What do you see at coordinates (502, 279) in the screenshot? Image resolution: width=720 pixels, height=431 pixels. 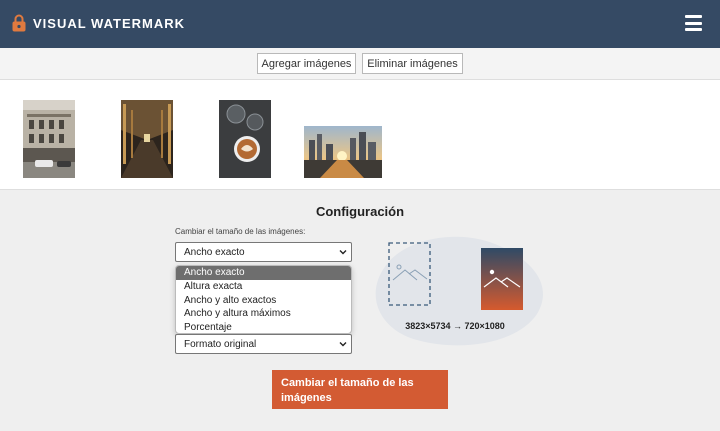 I see `resized-image-icon` at bounding box center [502, 279].